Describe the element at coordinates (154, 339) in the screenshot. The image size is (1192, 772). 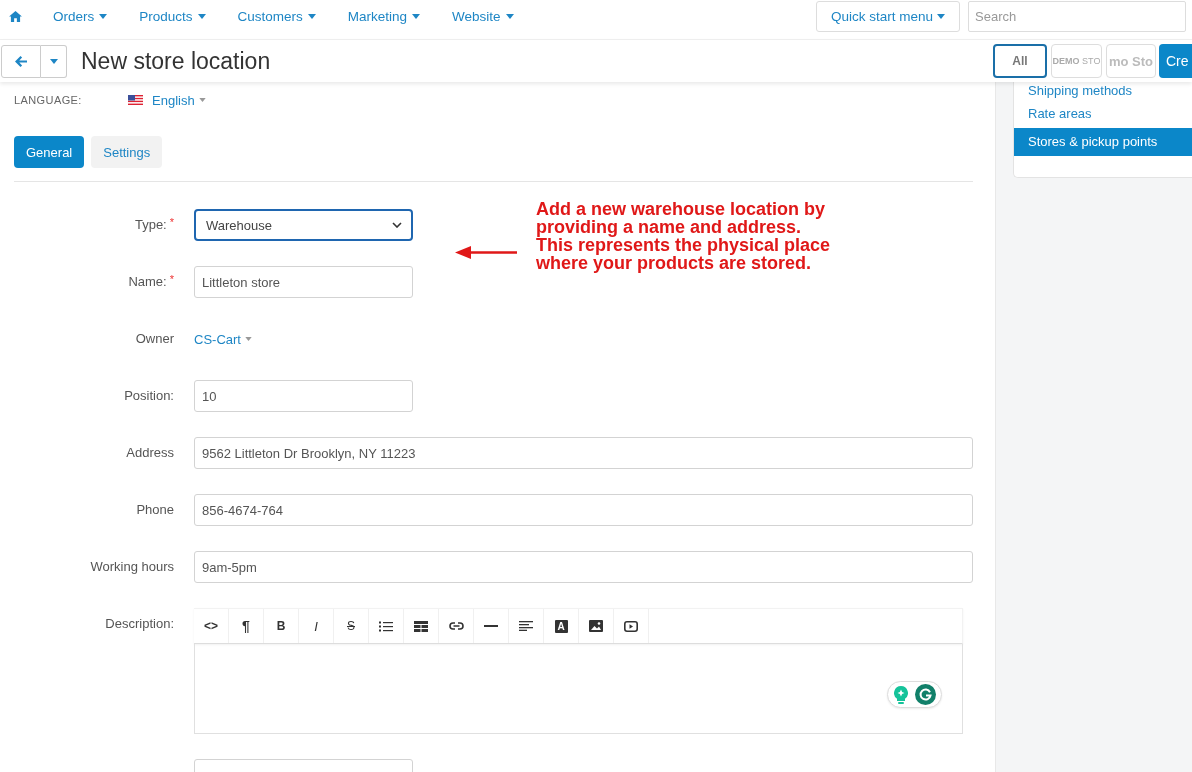
I see `field-label: Owner` at that location.